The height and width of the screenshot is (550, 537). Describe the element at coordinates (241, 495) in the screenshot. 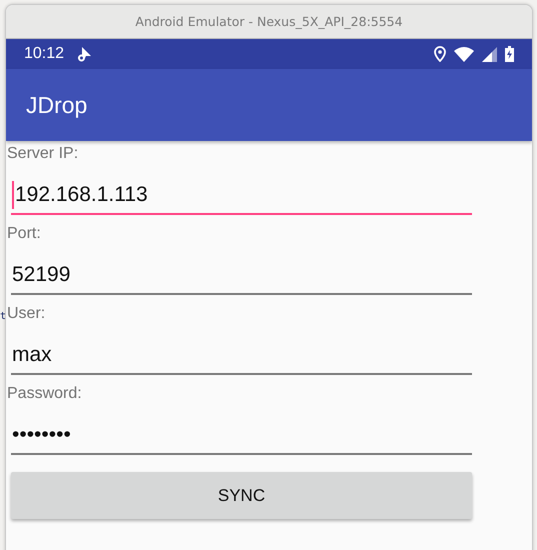

I see `sync-button: SYNC` at that location.